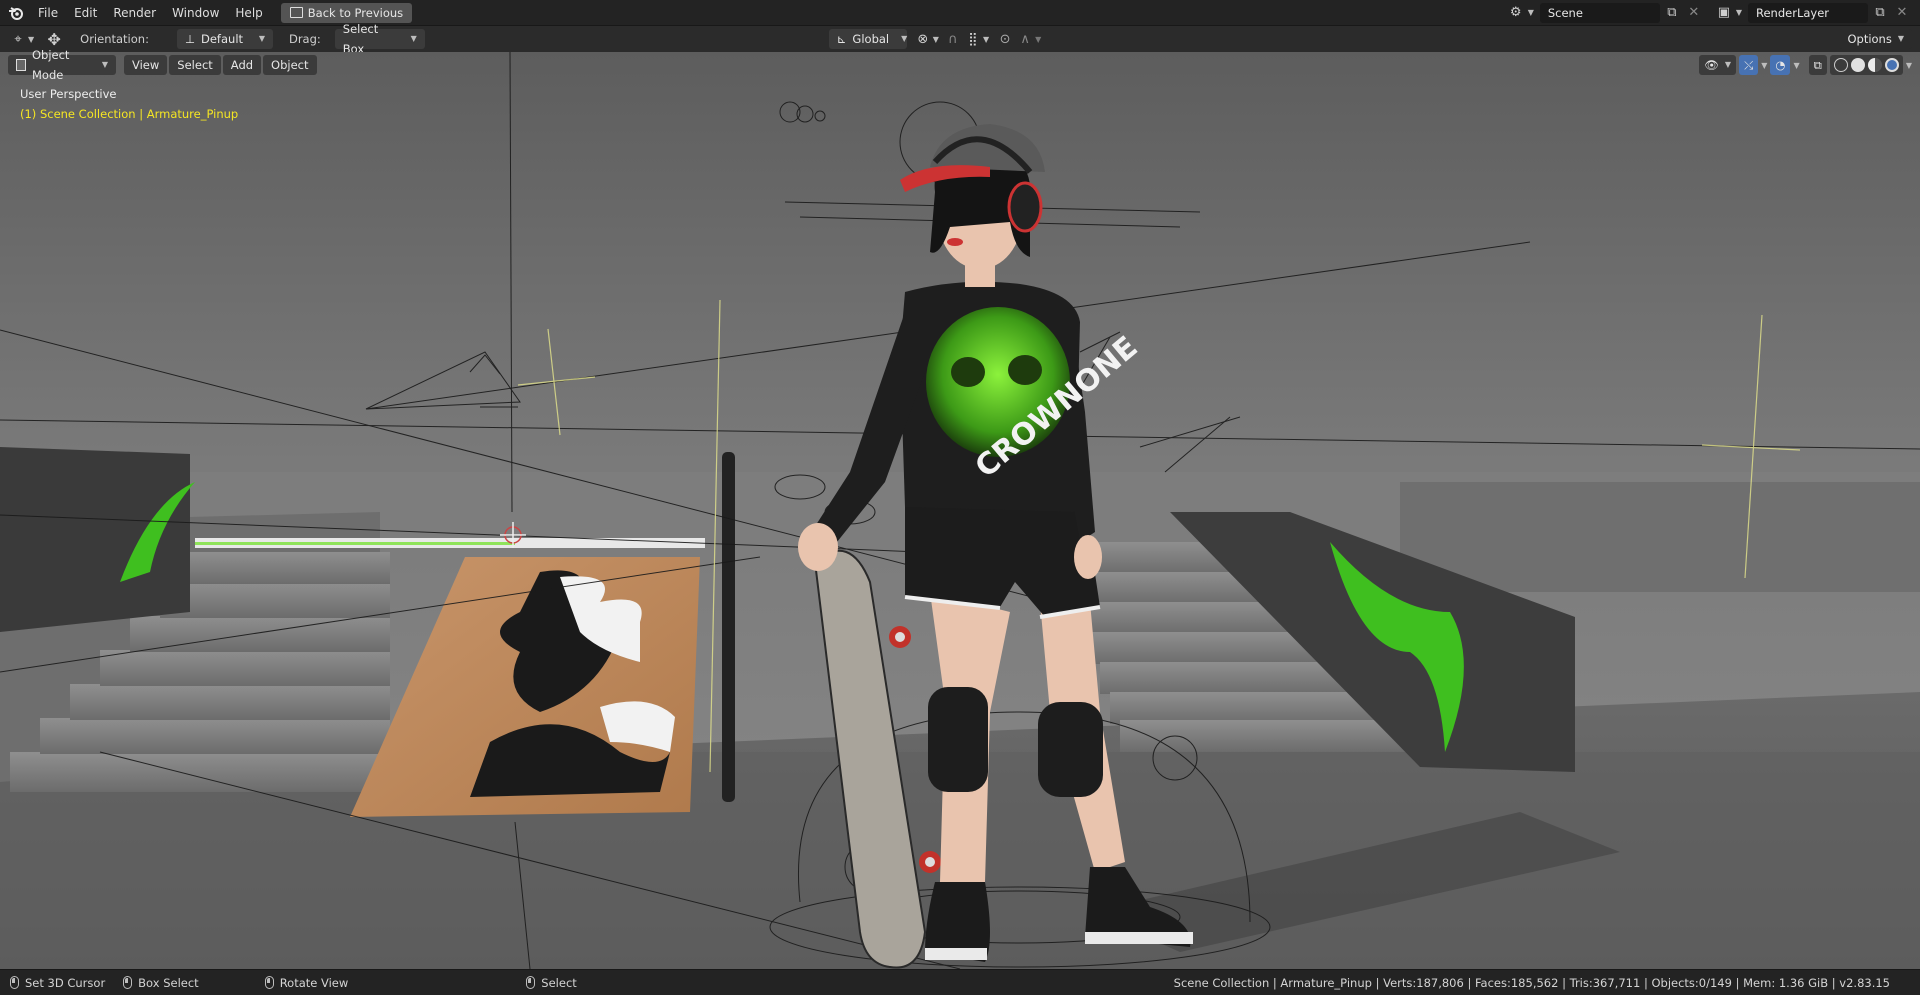 The height and width of the screenshot is (995, 1920). I want to click on active-collection-label: (1) Scene Collection | Armature_Pinup, so click(129, 114).